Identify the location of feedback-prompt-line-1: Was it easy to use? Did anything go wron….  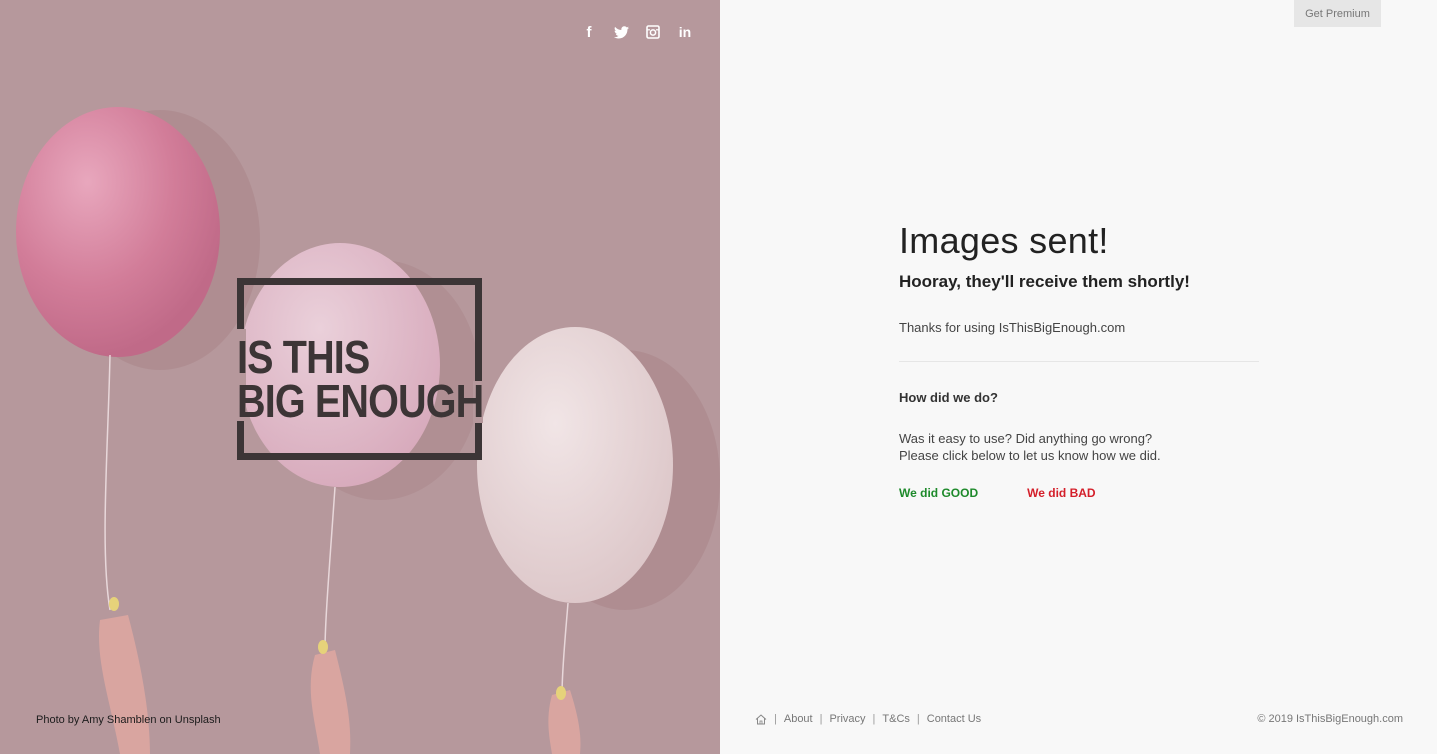
(1026, 438).